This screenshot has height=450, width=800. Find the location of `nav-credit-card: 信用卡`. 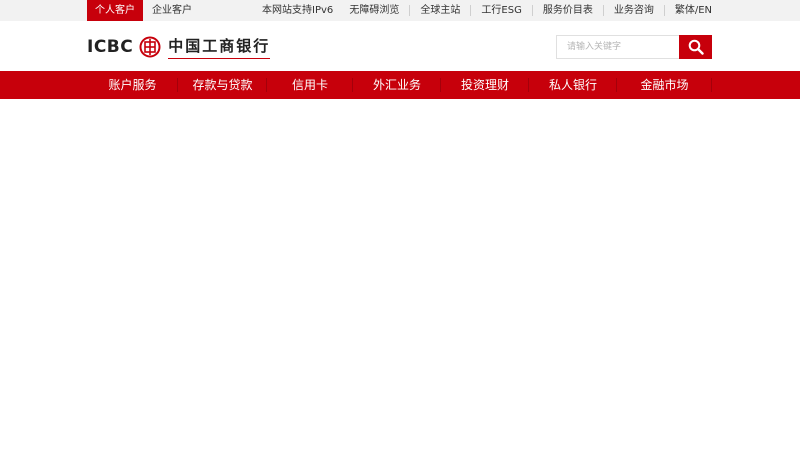

nav-credit-card: 信用卡 is located at coordinates (310, 85).